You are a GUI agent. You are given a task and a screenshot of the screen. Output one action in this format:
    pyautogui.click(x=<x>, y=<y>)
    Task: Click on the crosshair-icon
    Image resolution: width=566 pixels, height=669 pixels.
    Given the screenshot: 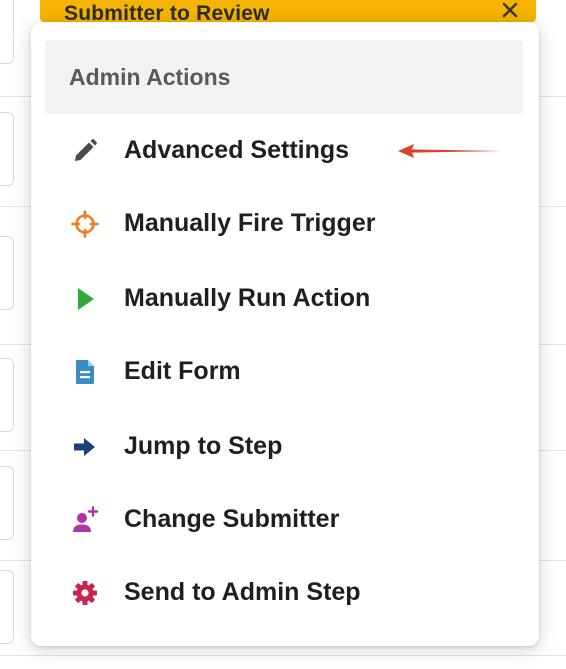 What is the action you would take?
    pyautogui.click(x=85, y=224)
    